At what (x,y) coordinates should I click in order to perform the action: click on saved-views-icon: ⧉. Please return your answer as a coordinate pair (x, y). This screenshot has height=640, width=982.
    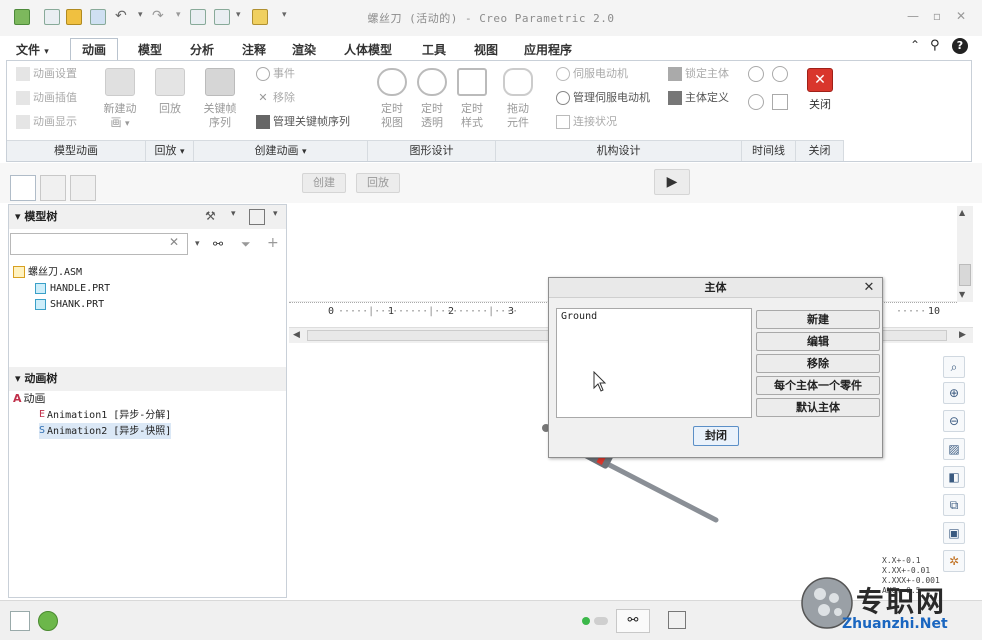
    Looking at the image, I should click on (954, 505).